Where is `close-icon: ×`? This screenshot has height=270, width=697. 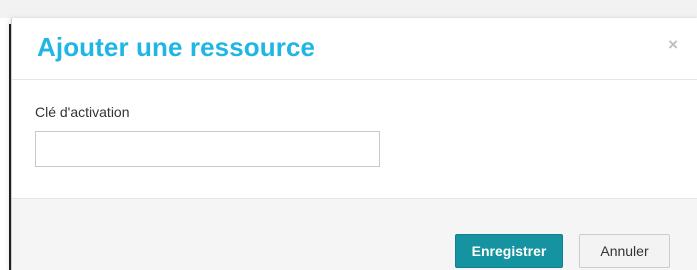 close-icon: × is located at coordinates (673, 44).